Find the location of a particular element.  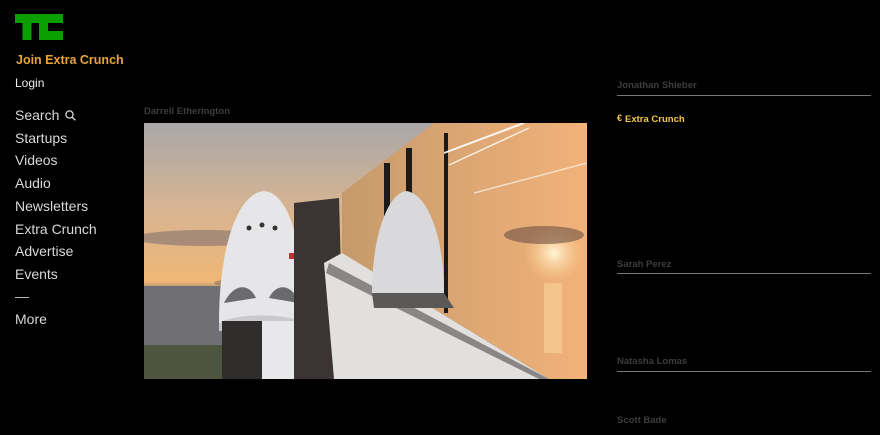

nav-item-startups: Startups is located at coordinates (56, 138).